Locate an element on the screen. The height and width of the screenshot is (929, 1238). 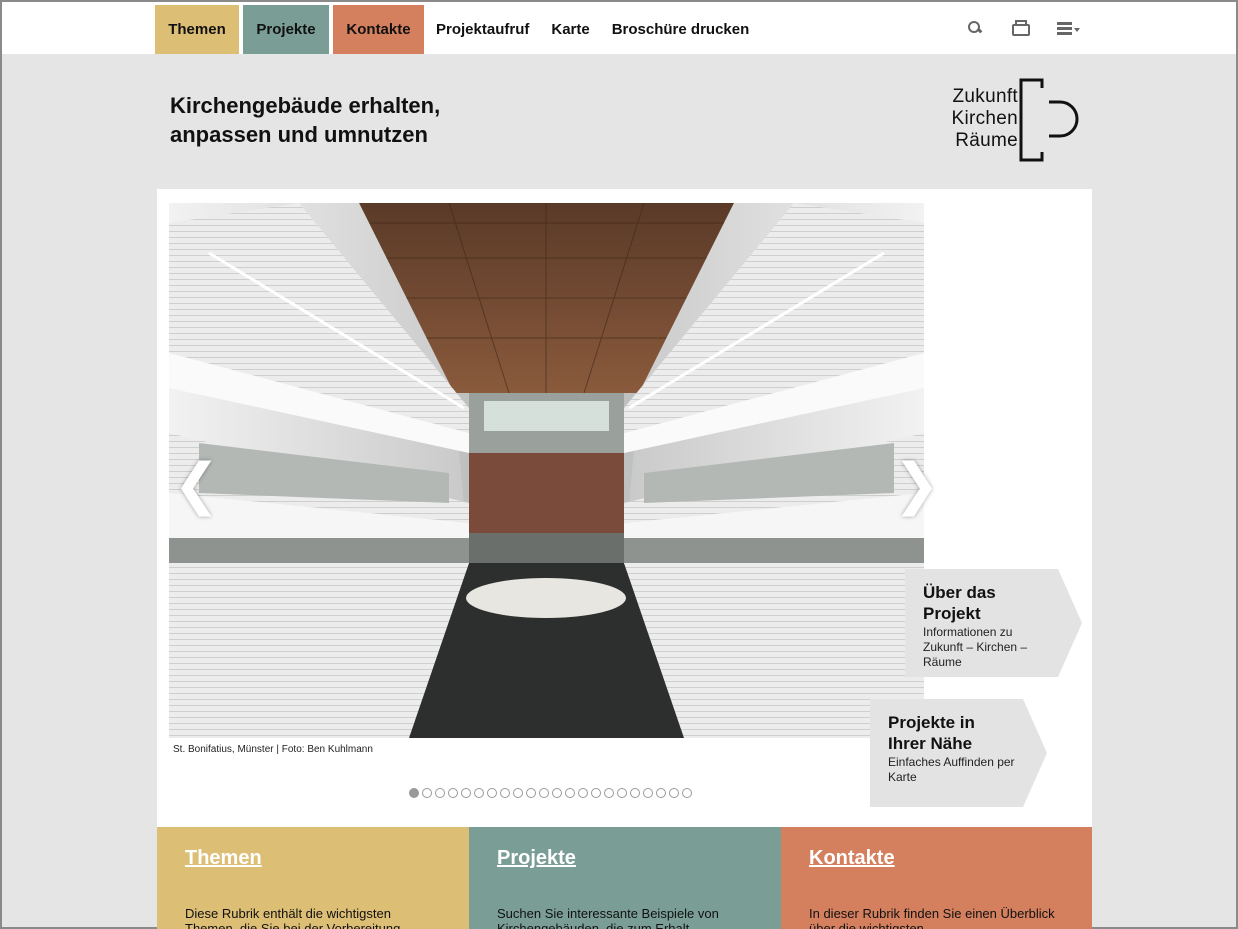
toolbar is located at coordinates (1022, 28).